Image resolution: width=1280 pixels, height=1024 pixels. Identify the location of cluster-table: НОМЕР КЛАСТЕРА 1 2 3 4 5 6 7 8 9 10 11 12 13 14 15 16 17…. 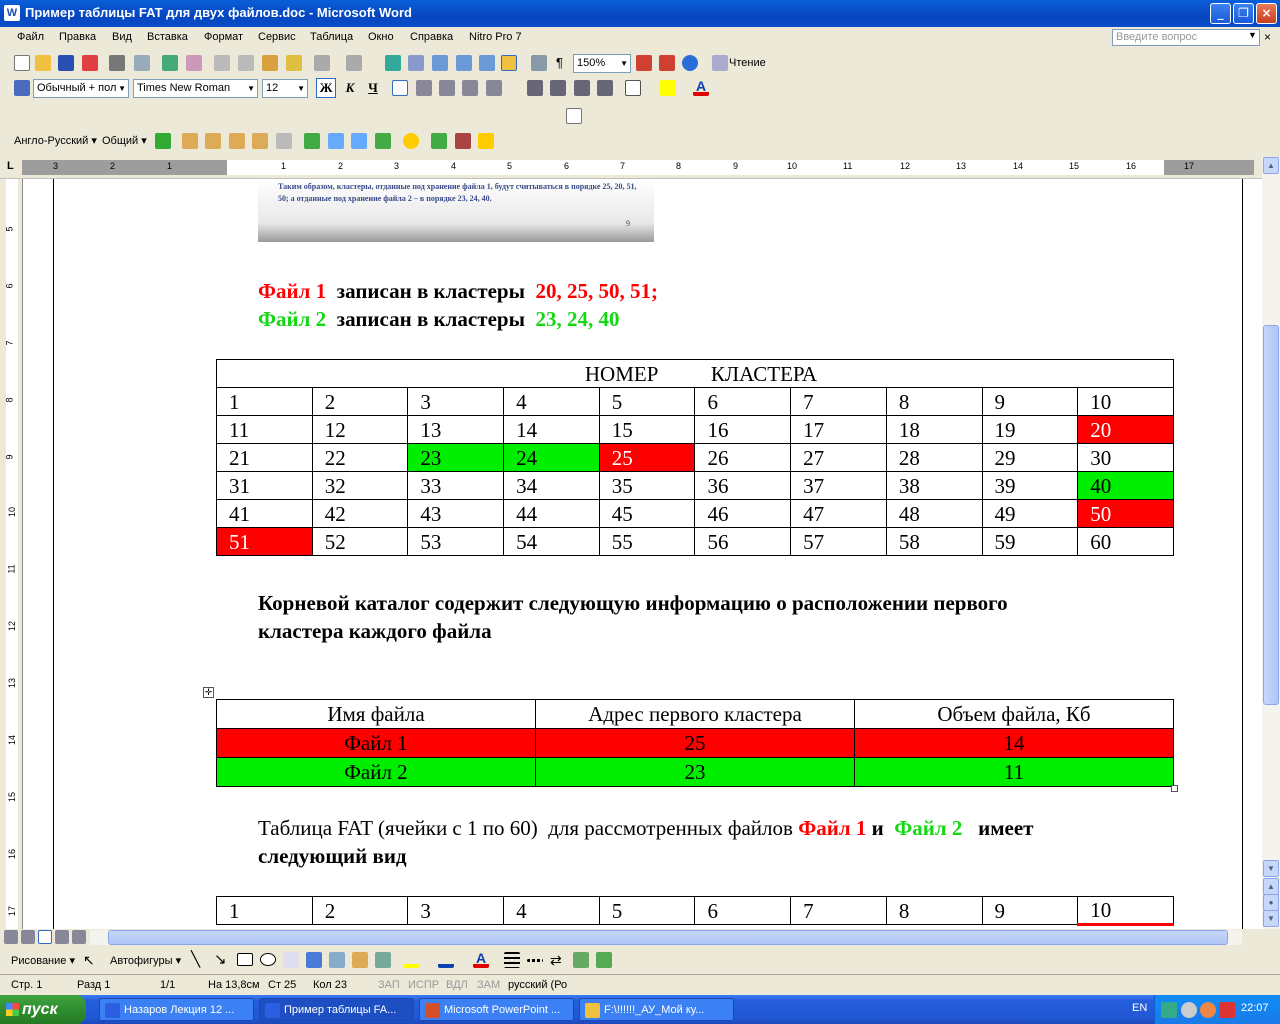
(695, 457).